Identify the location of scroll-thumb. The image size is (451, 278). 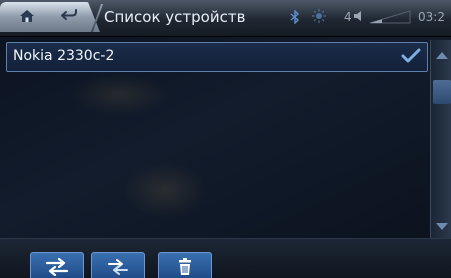
(442, 92).